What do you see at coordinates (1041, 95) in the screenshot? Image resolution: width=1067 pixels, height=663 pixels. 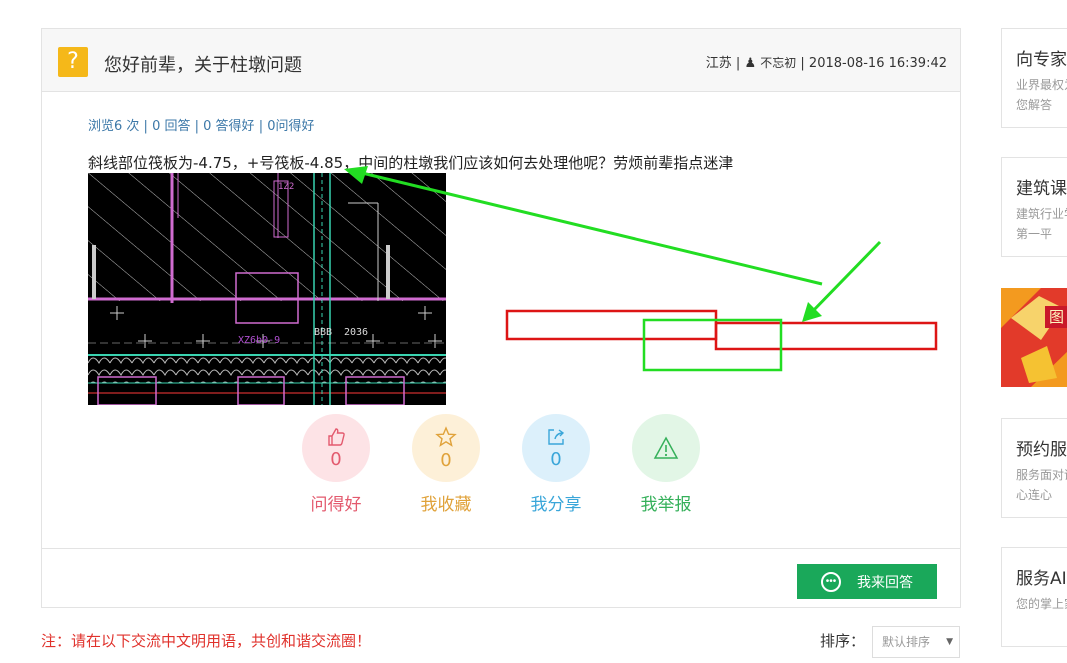 I see `sidebar-card-desc: 业界最权为您解答` at bounding box center [1041, 95].